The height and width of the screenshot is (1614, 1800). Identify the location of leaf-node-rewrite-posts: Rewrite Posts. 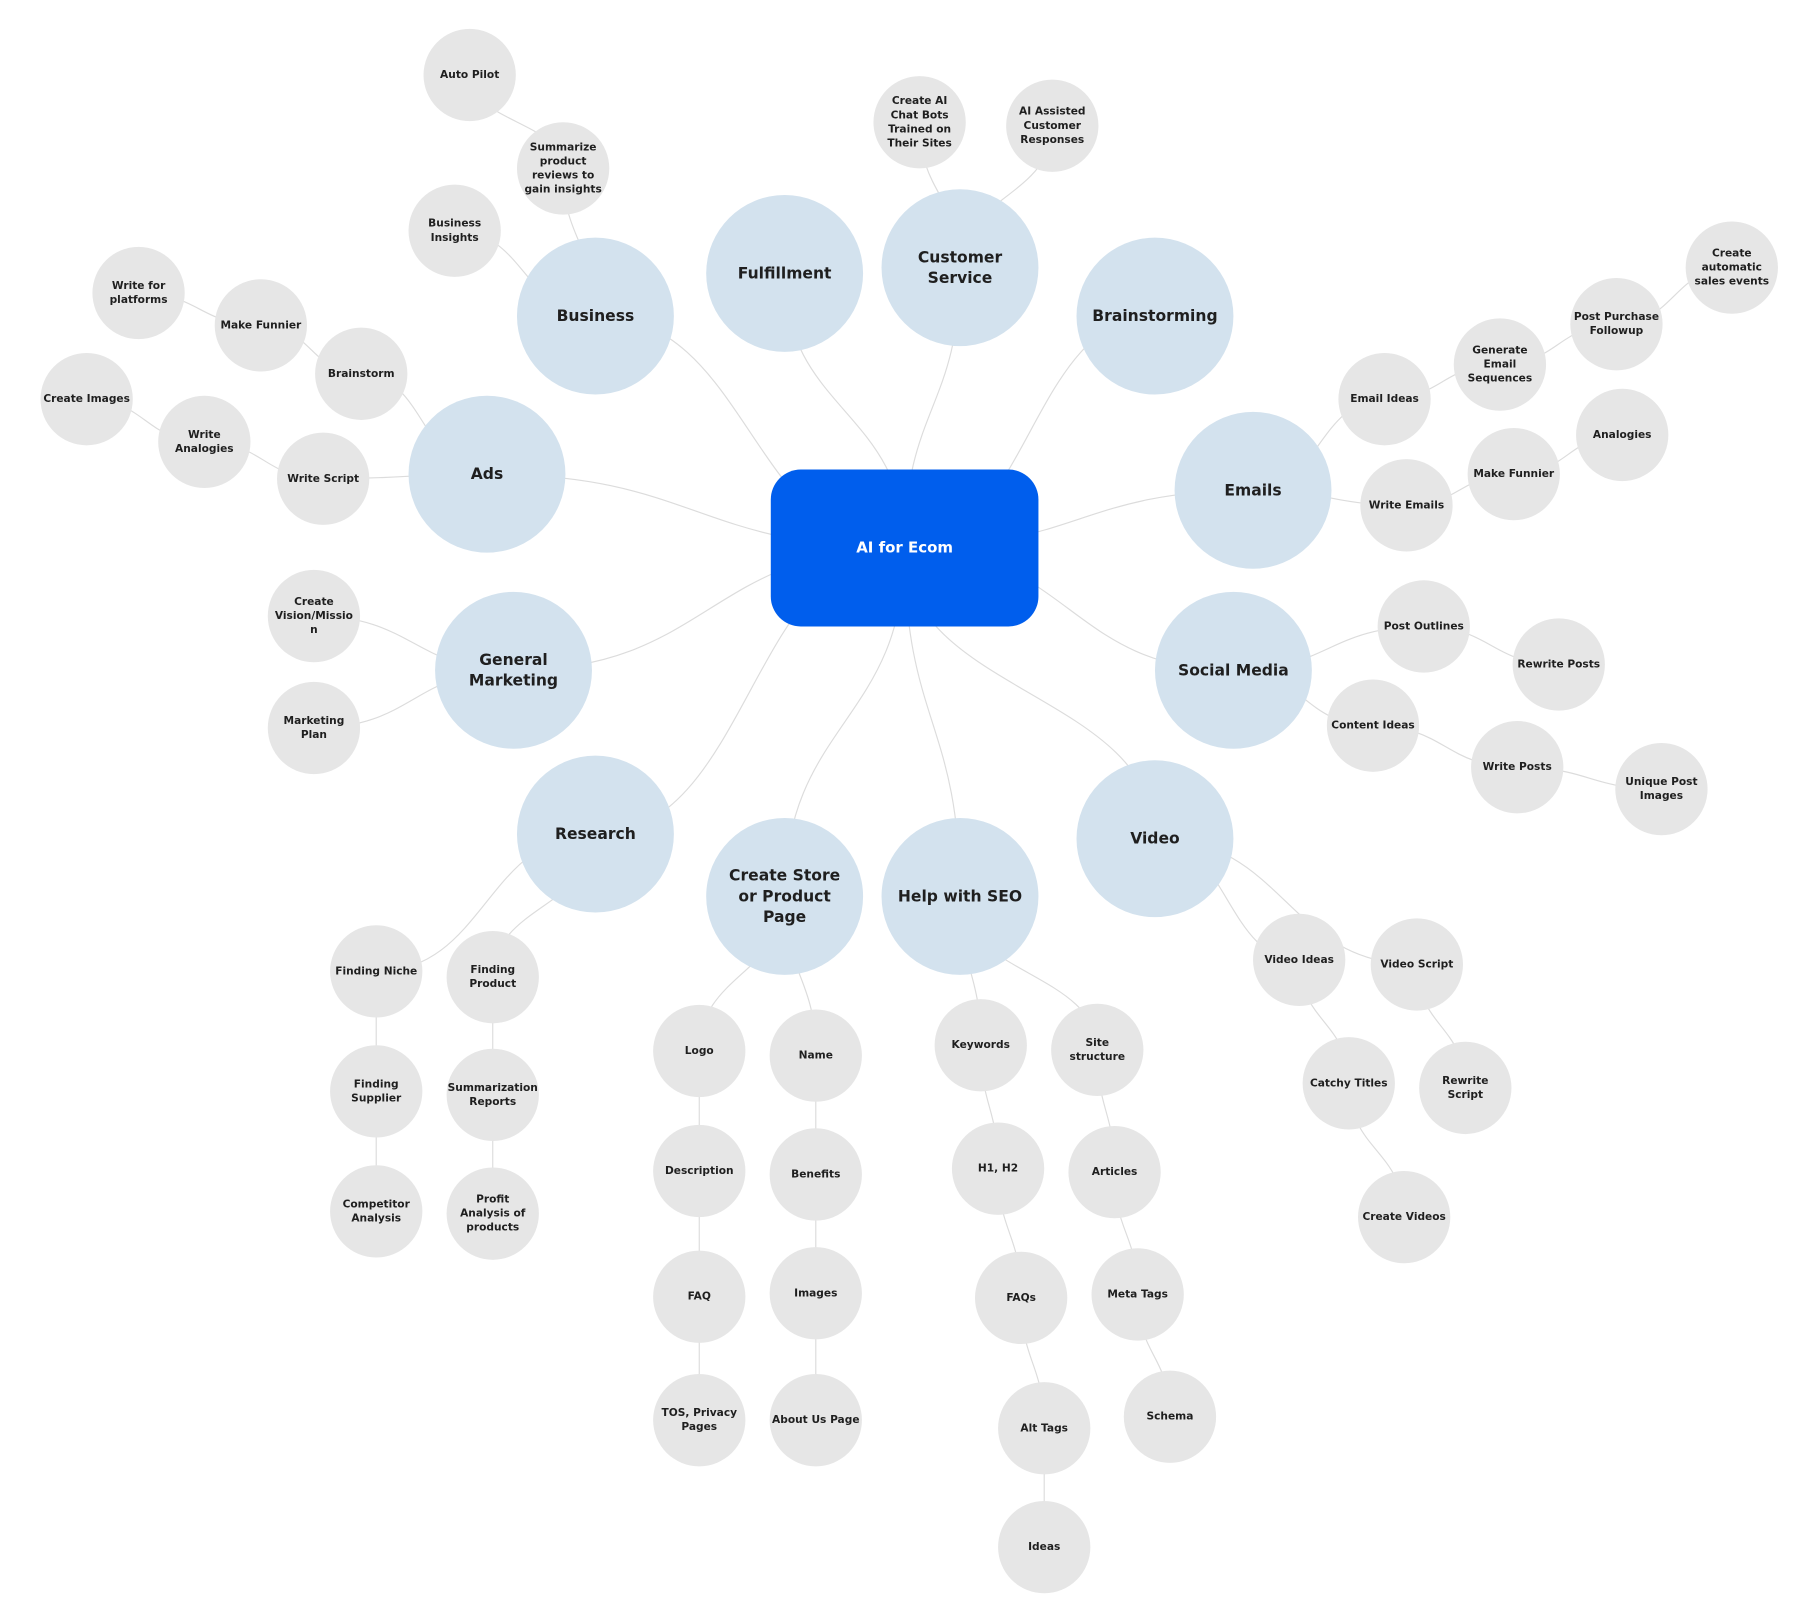
(1558, 664).